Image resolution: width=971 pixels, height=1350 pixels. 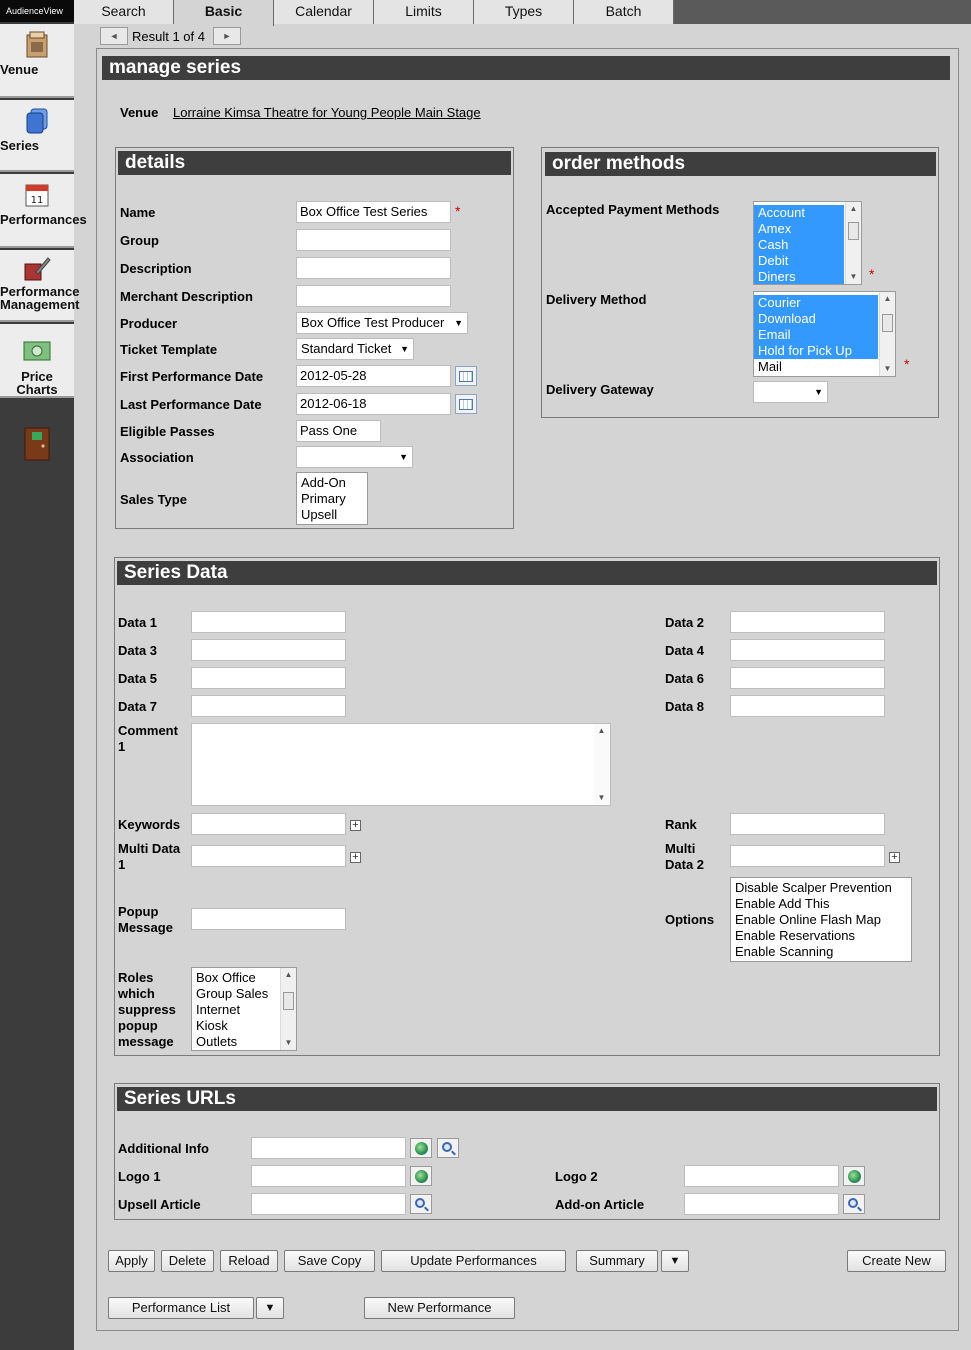 I want to click on rail-performances-button: 11 Performances, so click(x=43, y=211).